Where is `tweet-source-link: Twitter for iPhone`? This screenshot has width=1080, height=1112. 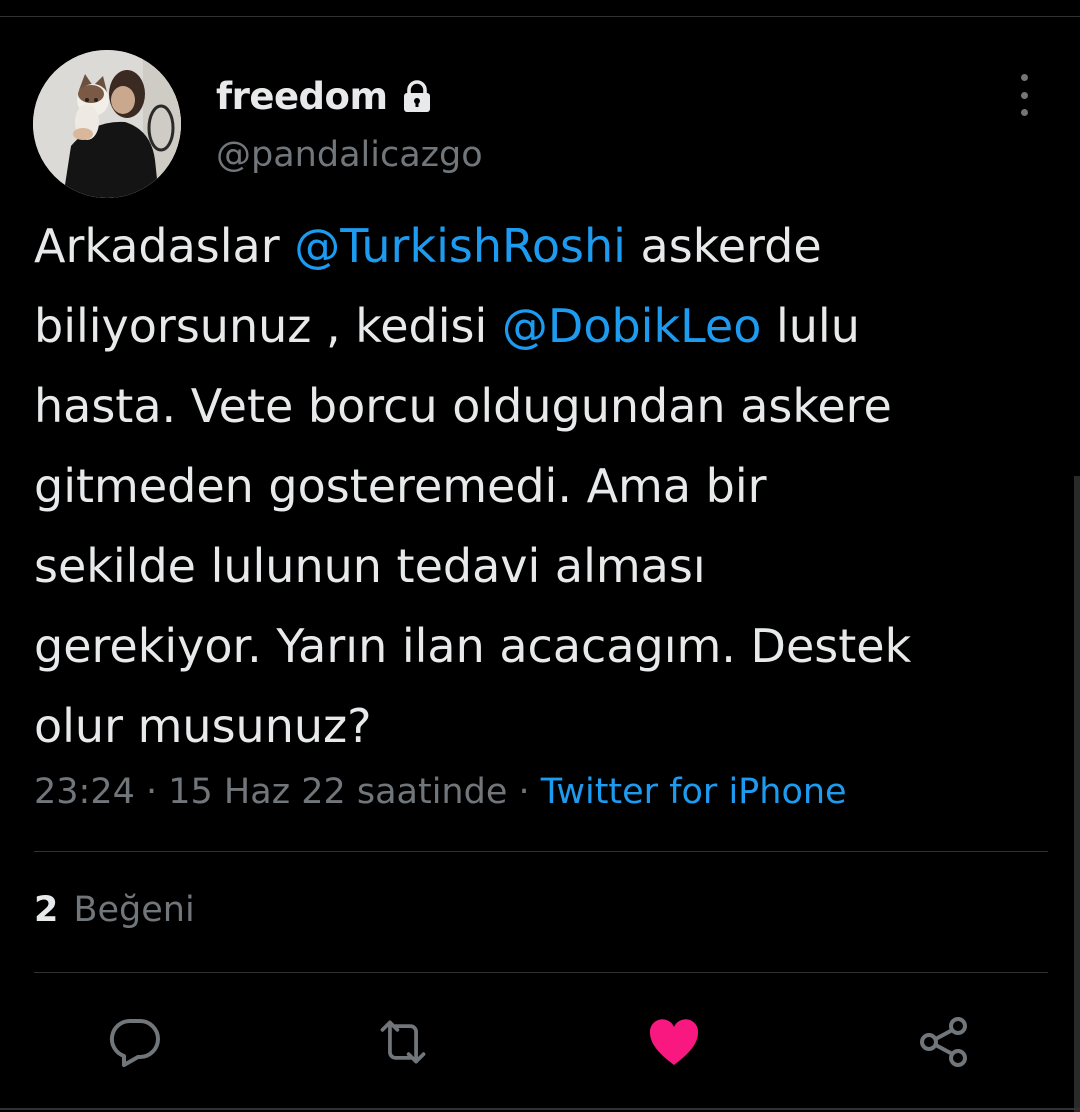 tweet-source-link: Twitter for iPhone is located at coordinates (694, 792).